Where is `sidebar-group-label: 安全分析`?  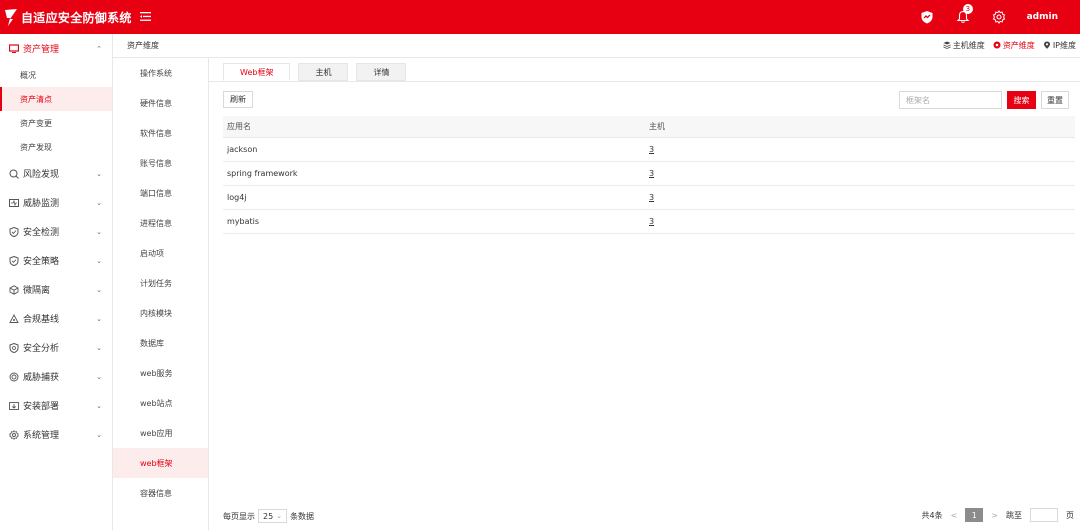 sidebar-group-label: 安全分析 is located at coordinates (41, 349).